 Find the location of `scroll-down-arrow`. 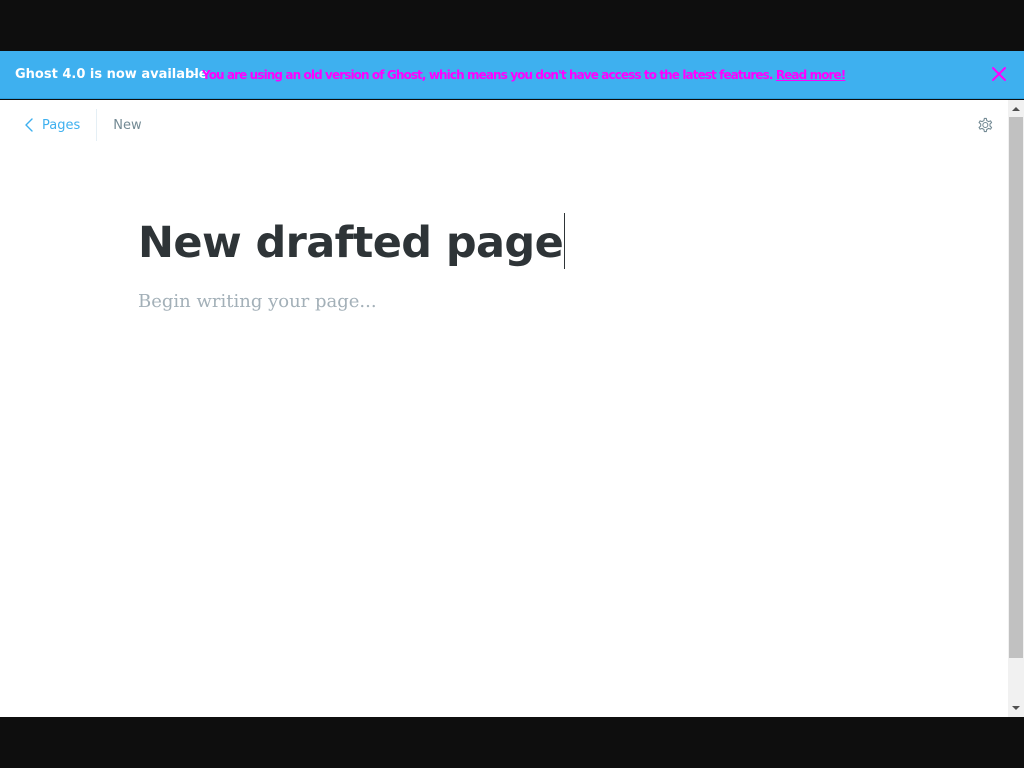

scroll-down-arrow is located at coordinates (1016, 708).